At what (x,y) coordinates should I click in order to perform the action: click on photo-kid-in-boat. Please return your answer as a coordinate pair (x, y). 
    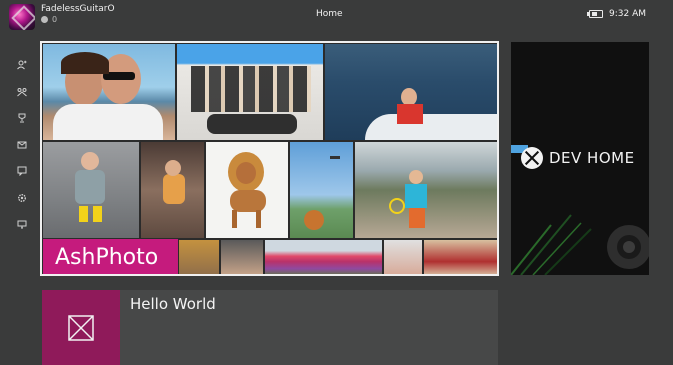
    Looking at the image, I should click on (411, 92).